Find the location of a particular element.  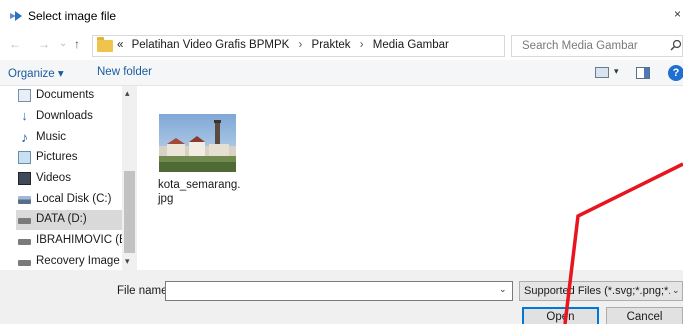

file-name-label: File name: is located at coordinates (144, 291).